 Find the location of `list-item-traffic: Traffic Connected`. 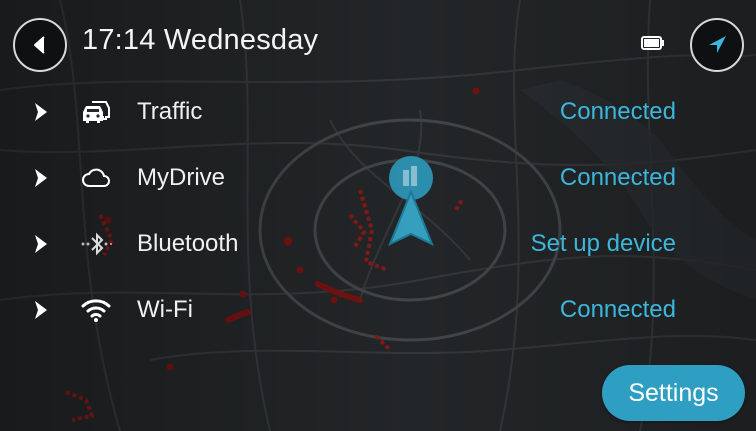

list-item-traffic: Traffic Connected is located at coordinates (378, 112).